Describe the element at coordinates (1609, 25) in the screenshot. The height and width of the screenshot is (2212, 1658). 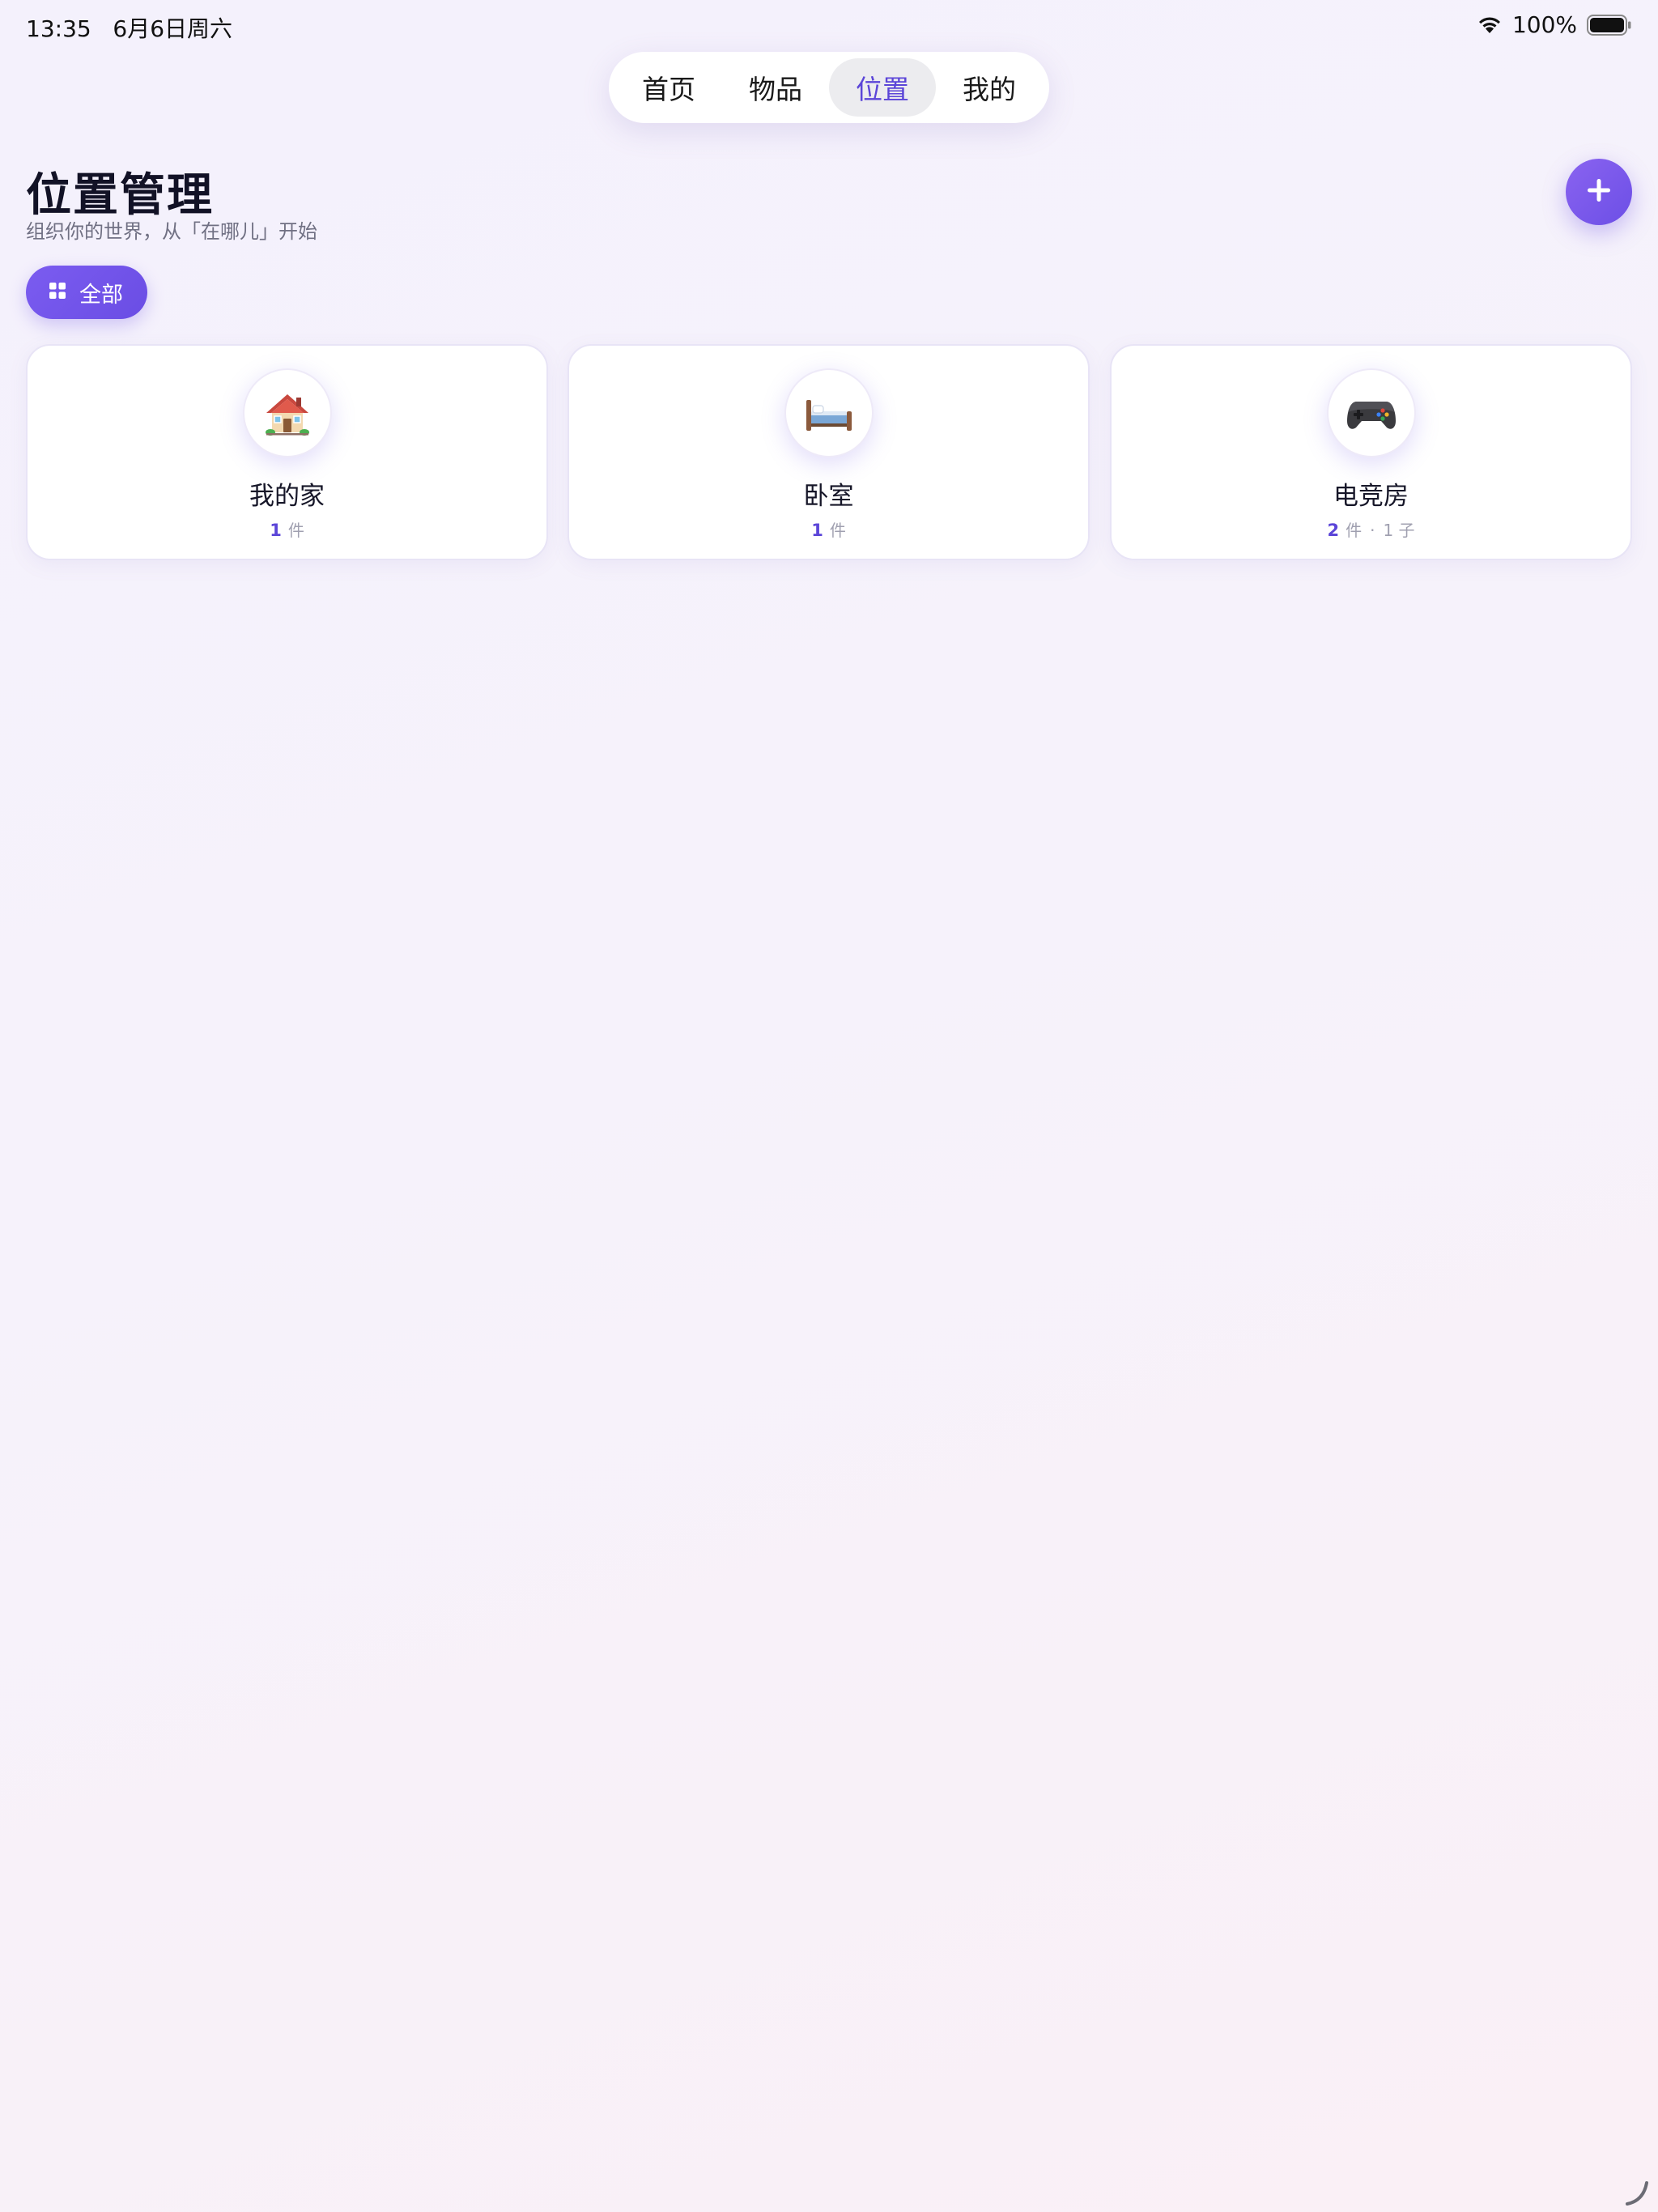
I see `battery-icon` at that location.